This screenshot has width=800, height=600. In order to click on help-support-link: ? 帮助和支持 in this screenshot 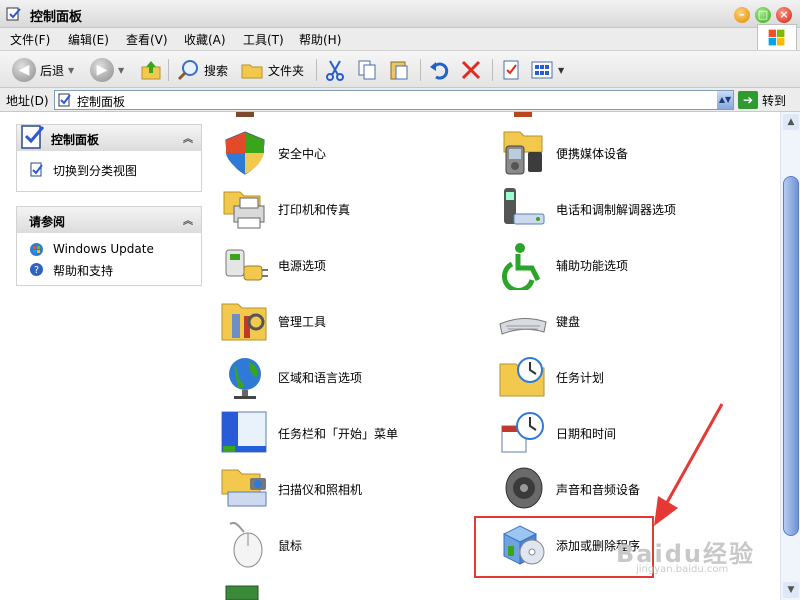, I will do `click(109, 269)`.